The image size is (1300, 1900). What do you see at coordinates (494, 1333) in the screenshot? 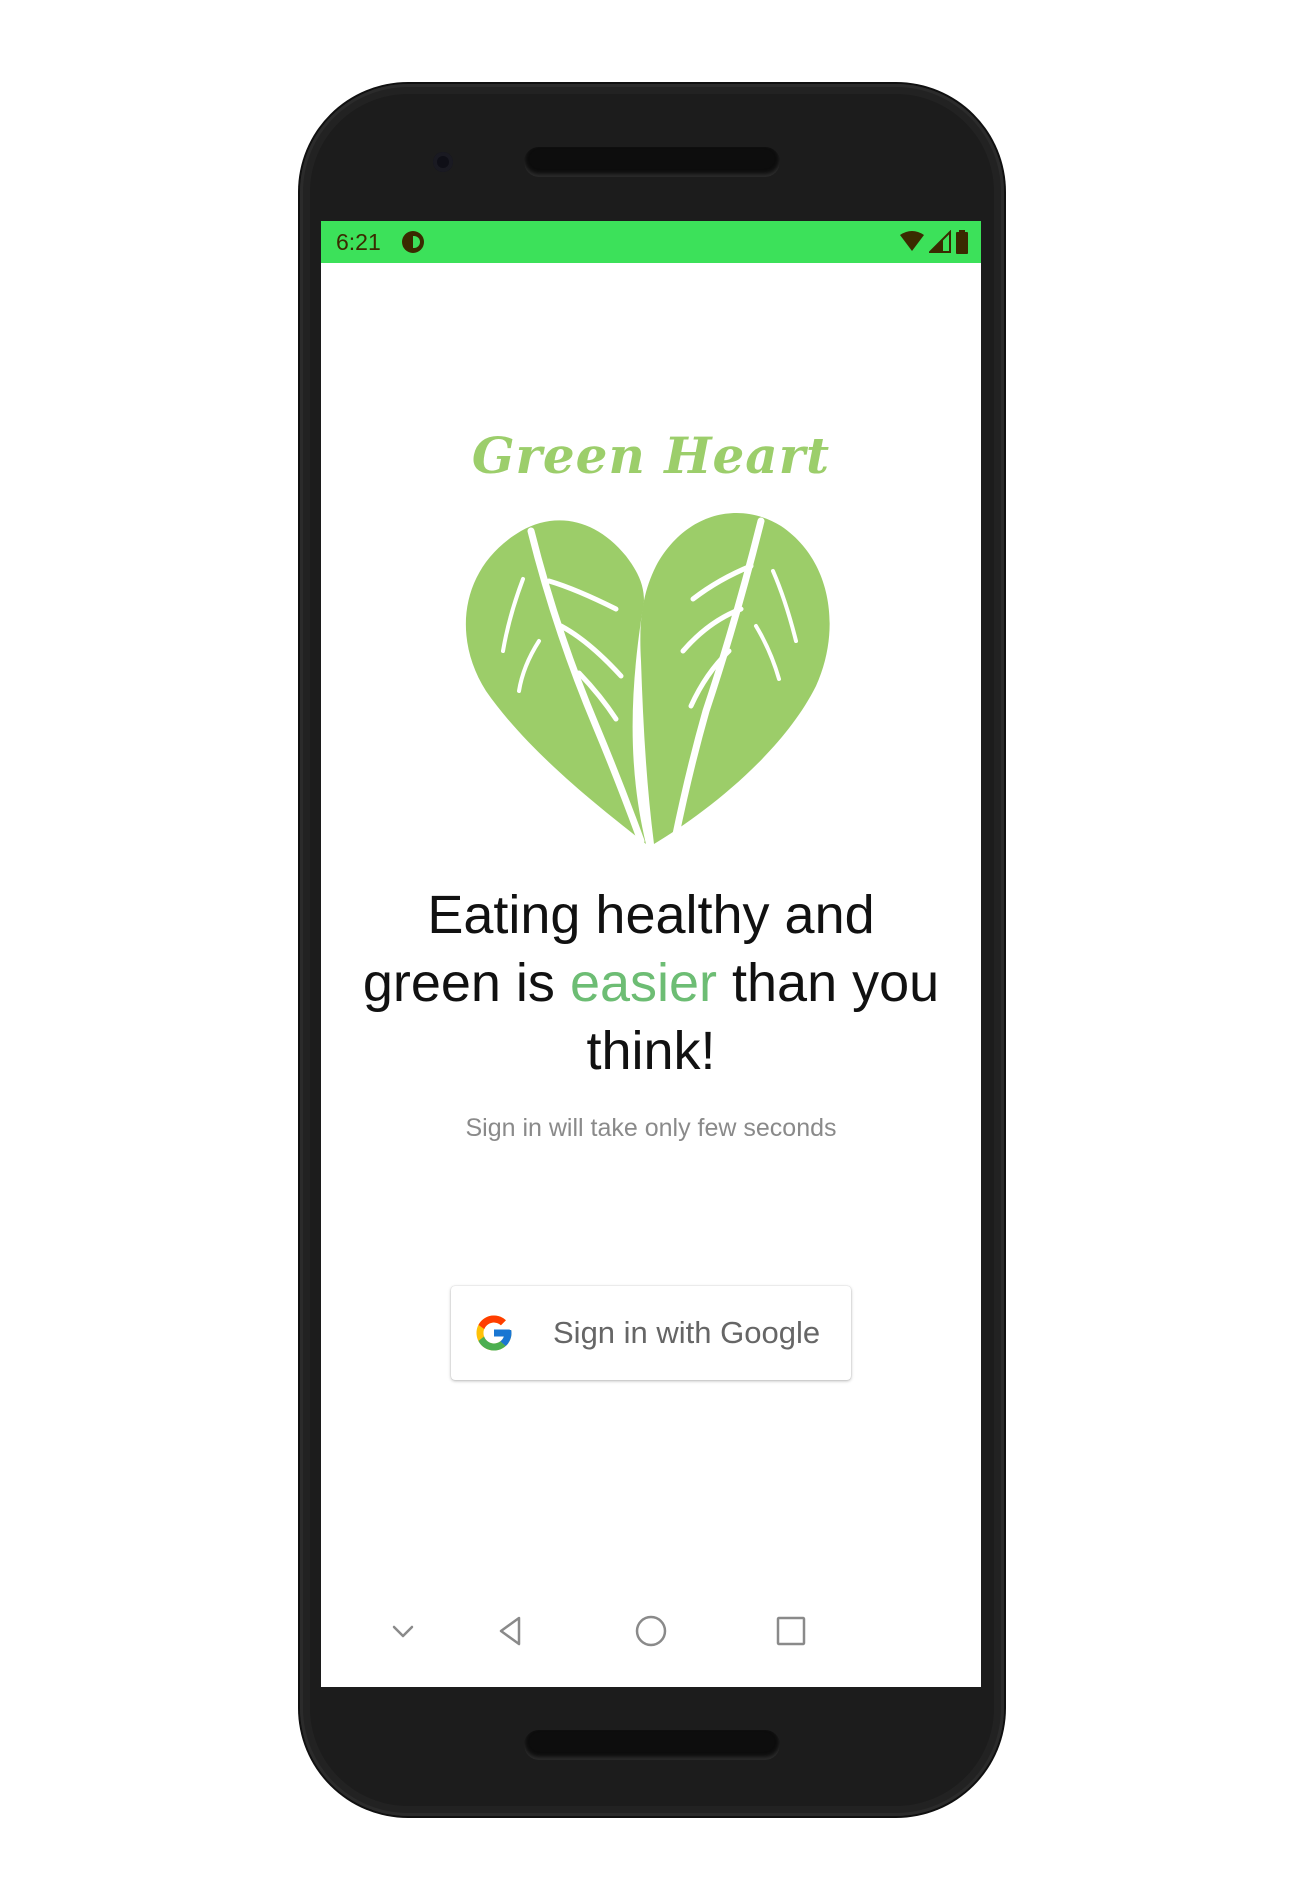
I see `google-g-icon` at bounding box center [494, 1333].